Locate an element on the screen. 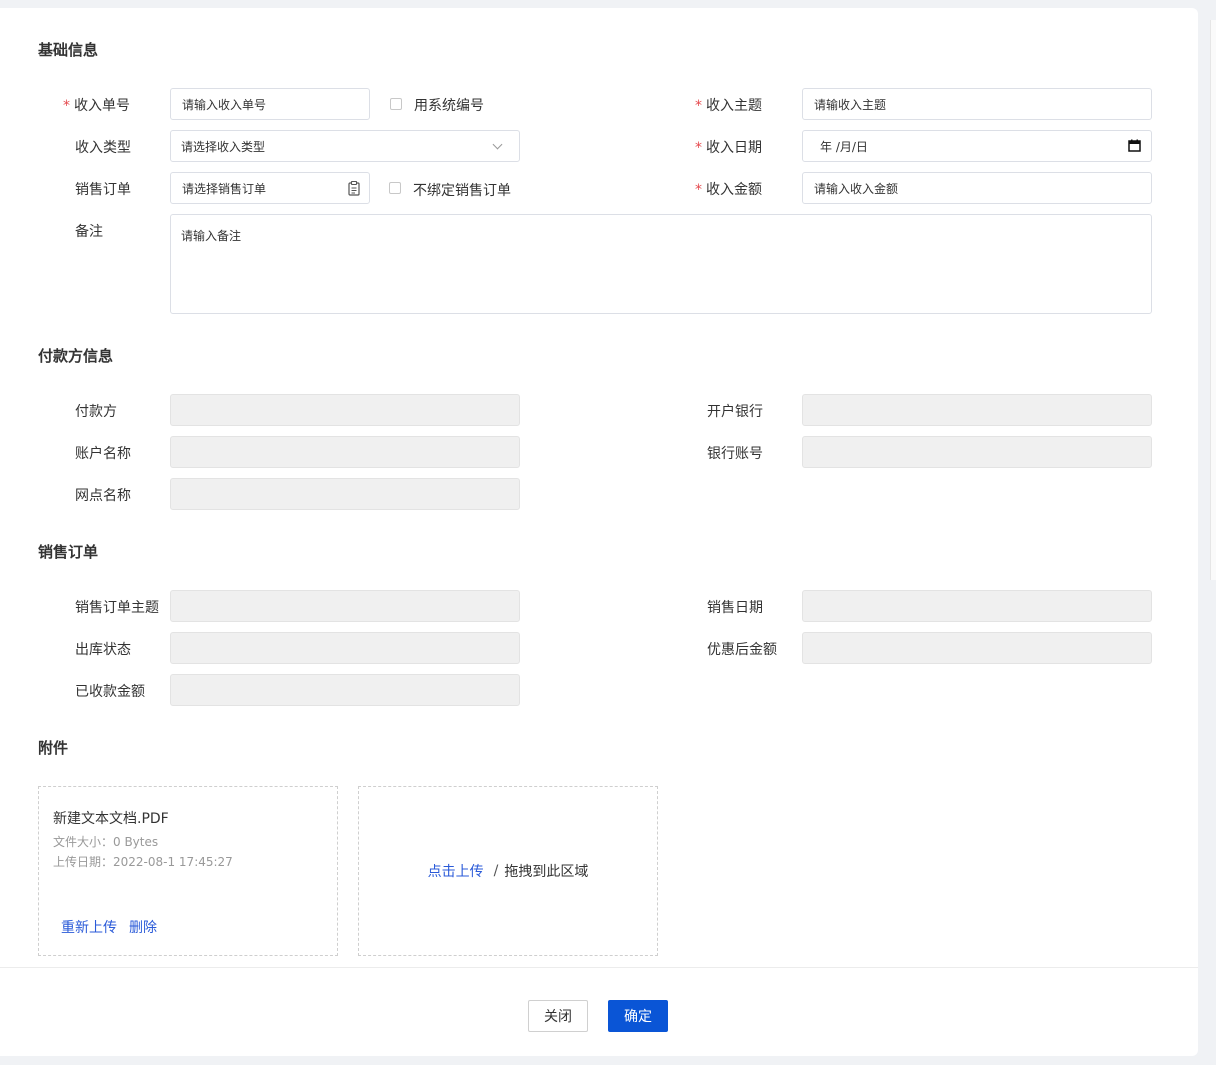 This screenshot has height=1065, width=1216. sales-order-input: 请选择销售订单 is located at coordinates (270, 188).